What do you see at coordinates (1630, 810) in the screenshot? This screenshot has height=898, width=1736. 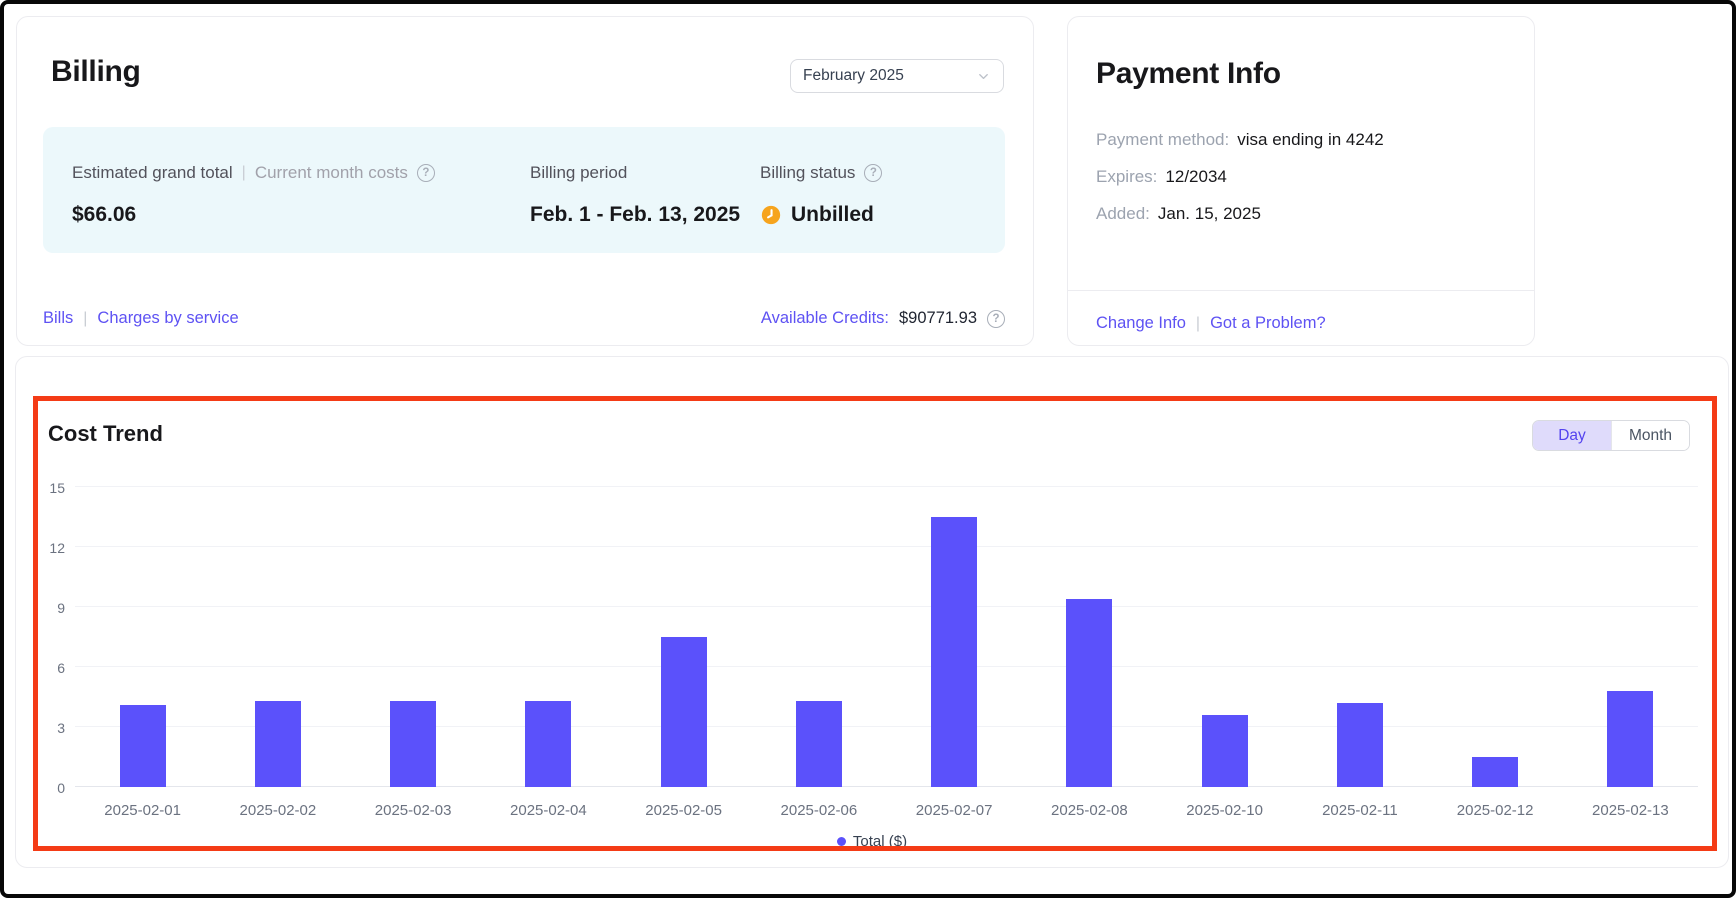 I see `x-axis-tick-label: 2025-02-13` at bounding box center [1630, 810].